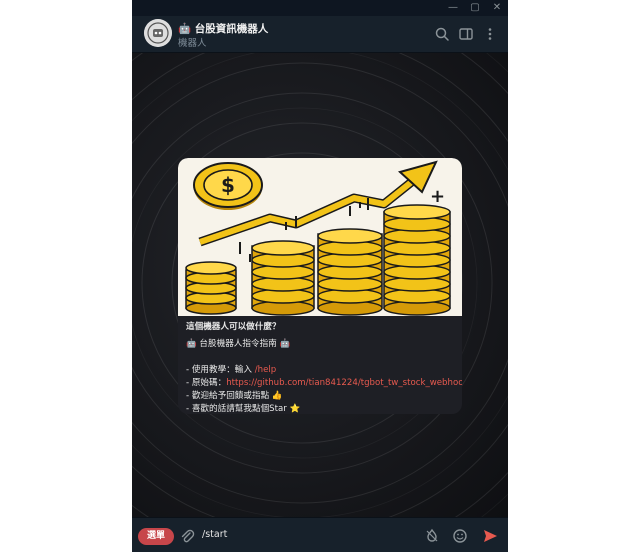 This screenshot has height=552, width=640. What do you see at coordinates (243, 409) in the screenshot?
I see `caption-star-line: - 喜歡的話請幫我點個Star ⭐` at bounding box center [243, 409].